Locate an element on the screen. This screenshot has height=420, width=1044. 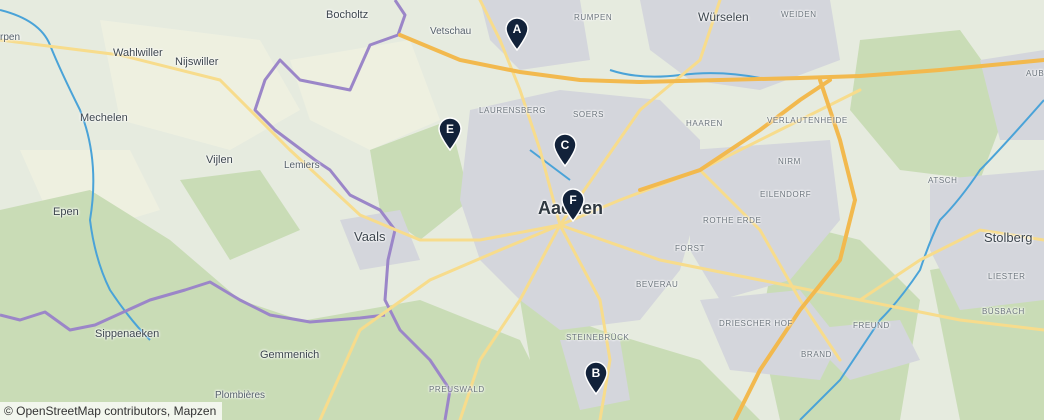
place-label-soers: SOERS is located at coordinates (589, 114).